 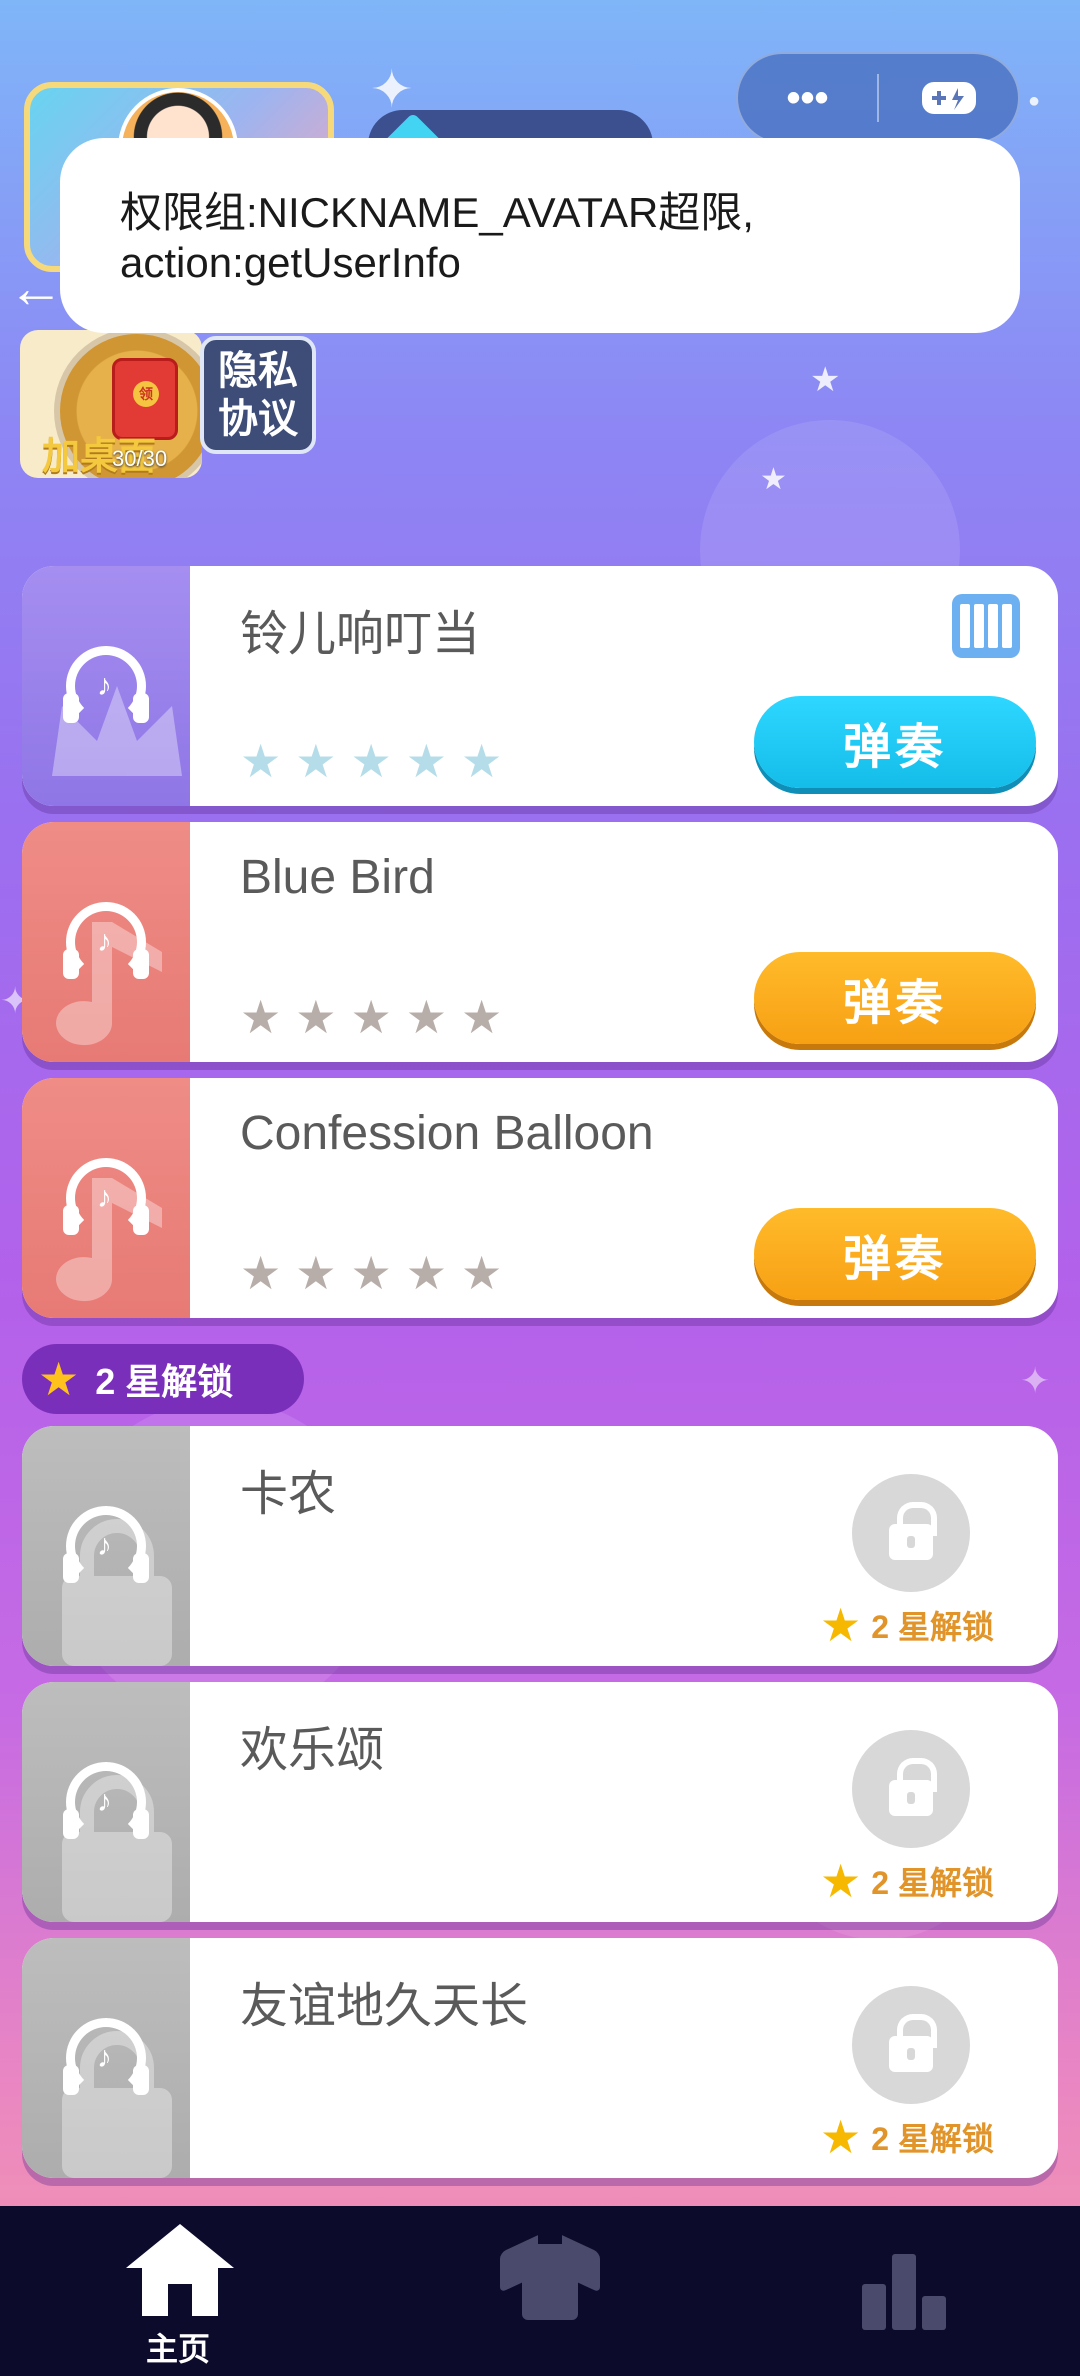 What do you see at coordinates (178, 2349) in the screenshot?
I see `nav-home-label: 主页` at bounding box center [178, 2349].